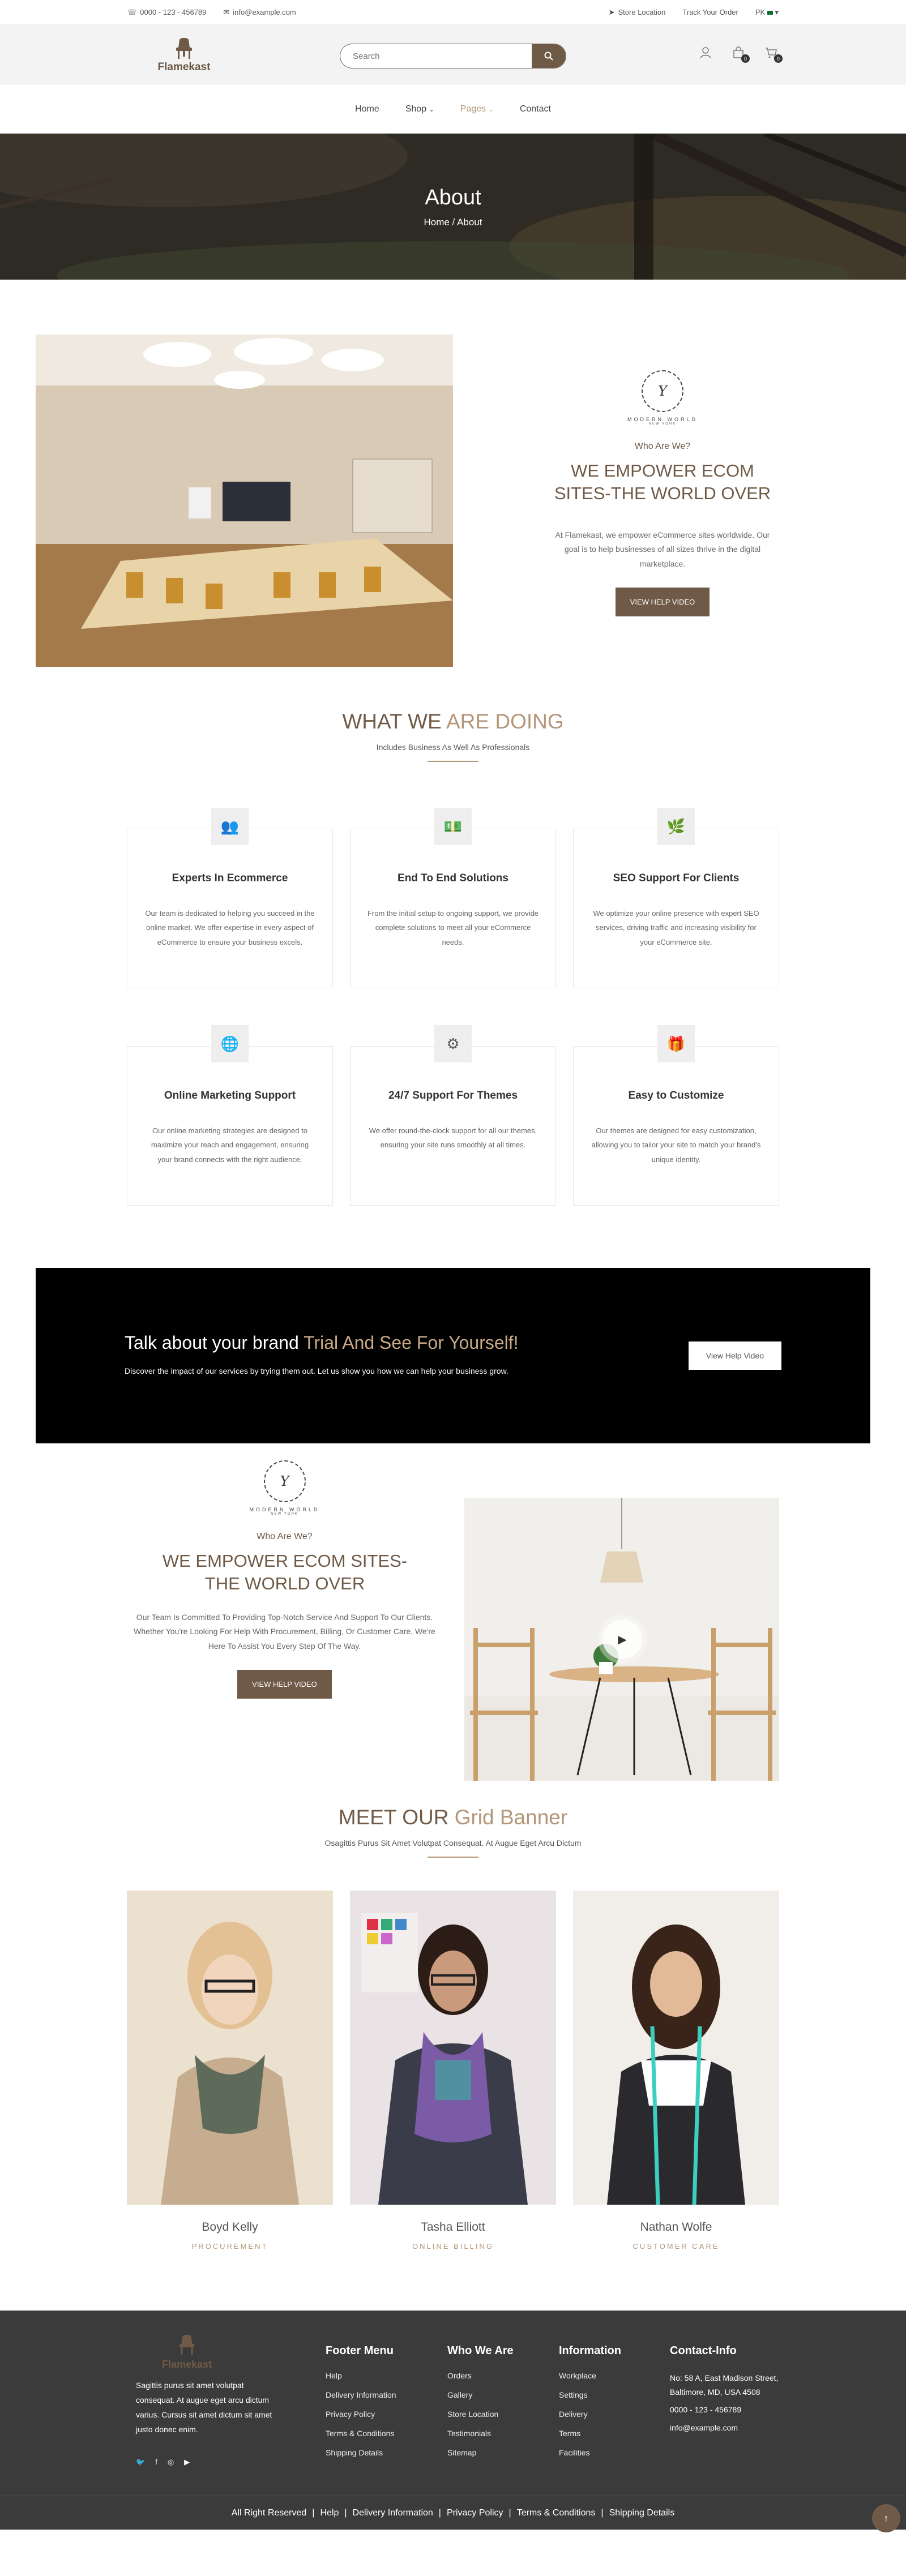  What do you see at coordinates (361, 2375) in the screenshot?
I see `footer-link: Help` at bounding box center [361, 2375].